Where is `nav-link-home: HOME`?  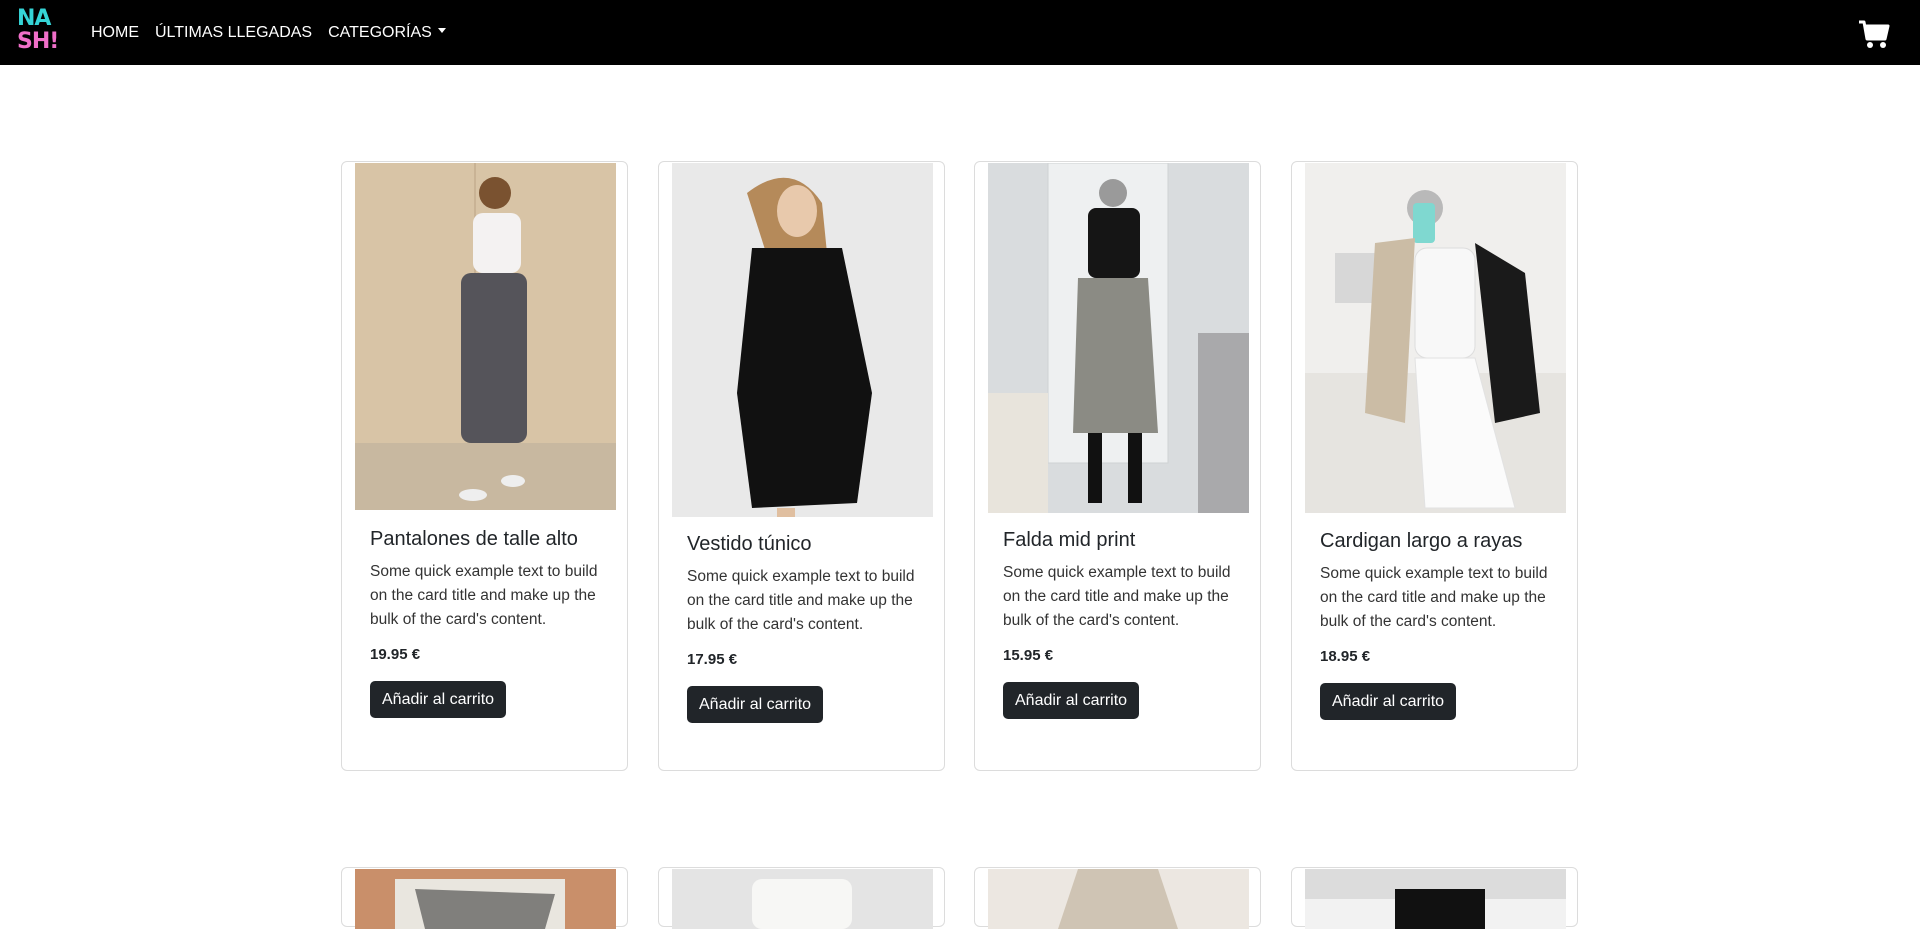 nav-link-home: HOME is located at coordinates (115, 33).